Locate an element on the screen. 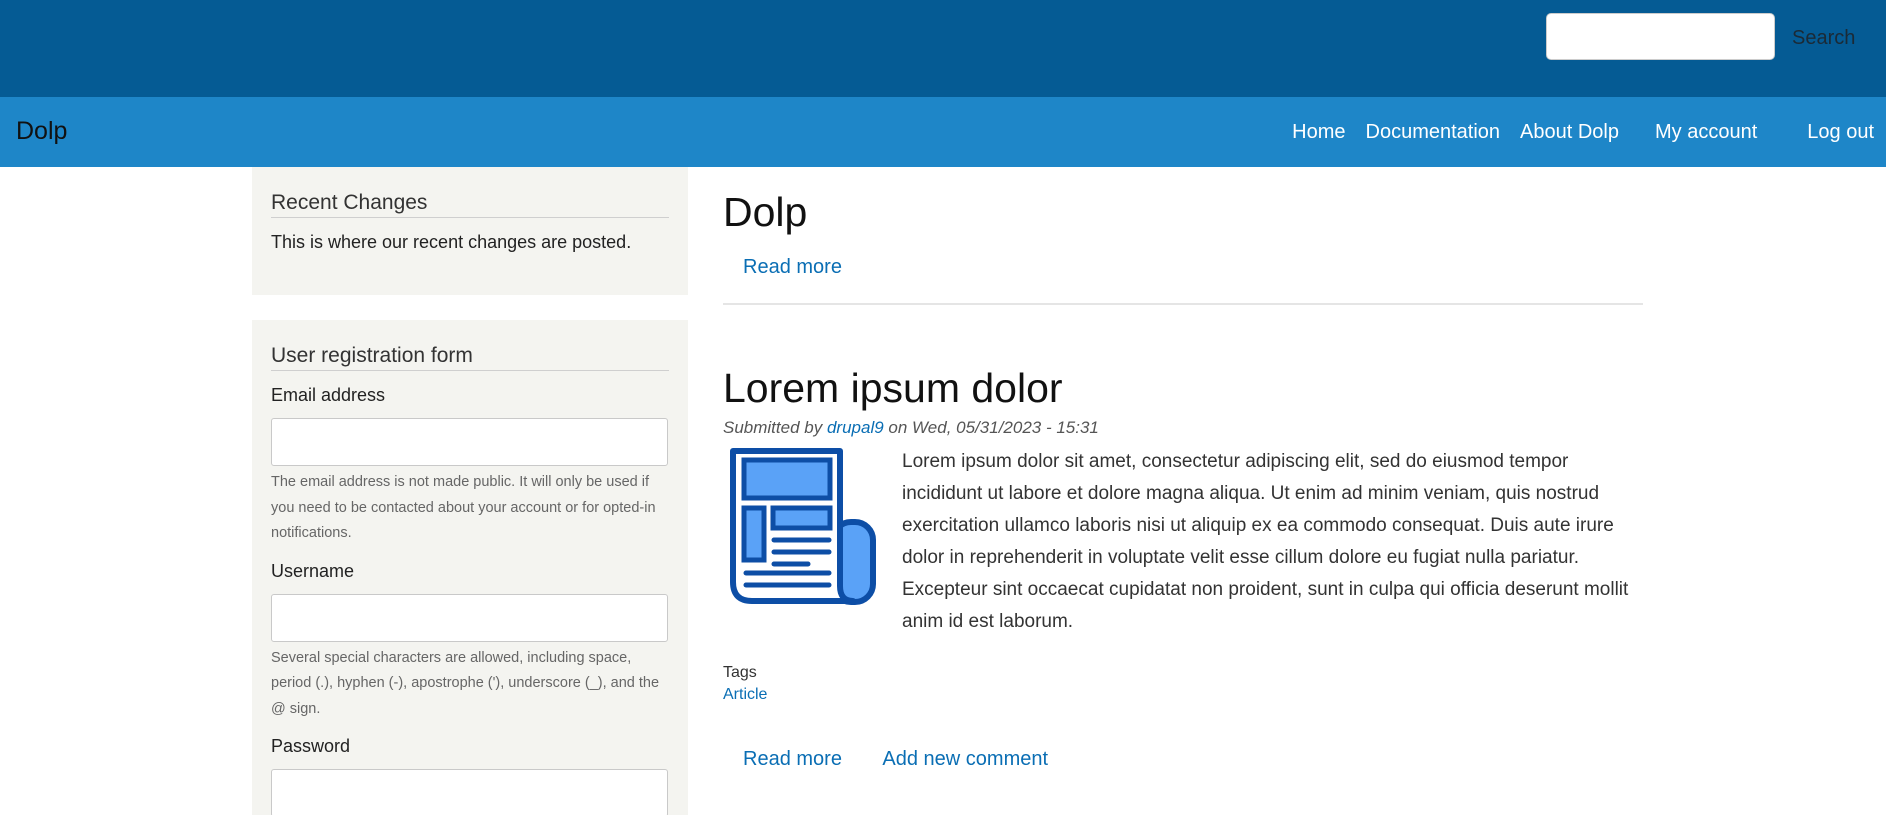  nav-link-home: Home is located at coordinates (1318, 132).